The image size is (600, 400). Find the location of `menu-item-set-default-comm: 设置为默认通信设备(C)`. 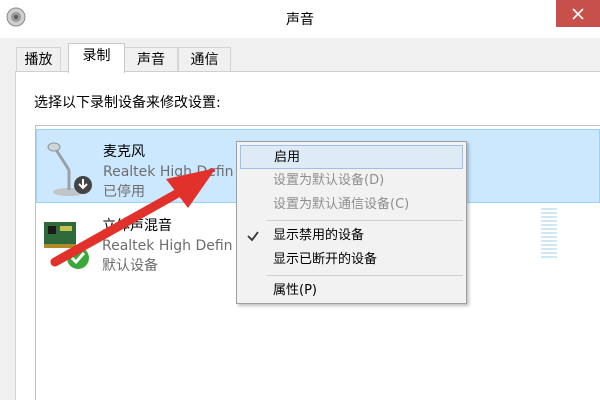

menu-item-set-default-comm: 设置为默认通信设备(C) is located at coordinates (351, 205).